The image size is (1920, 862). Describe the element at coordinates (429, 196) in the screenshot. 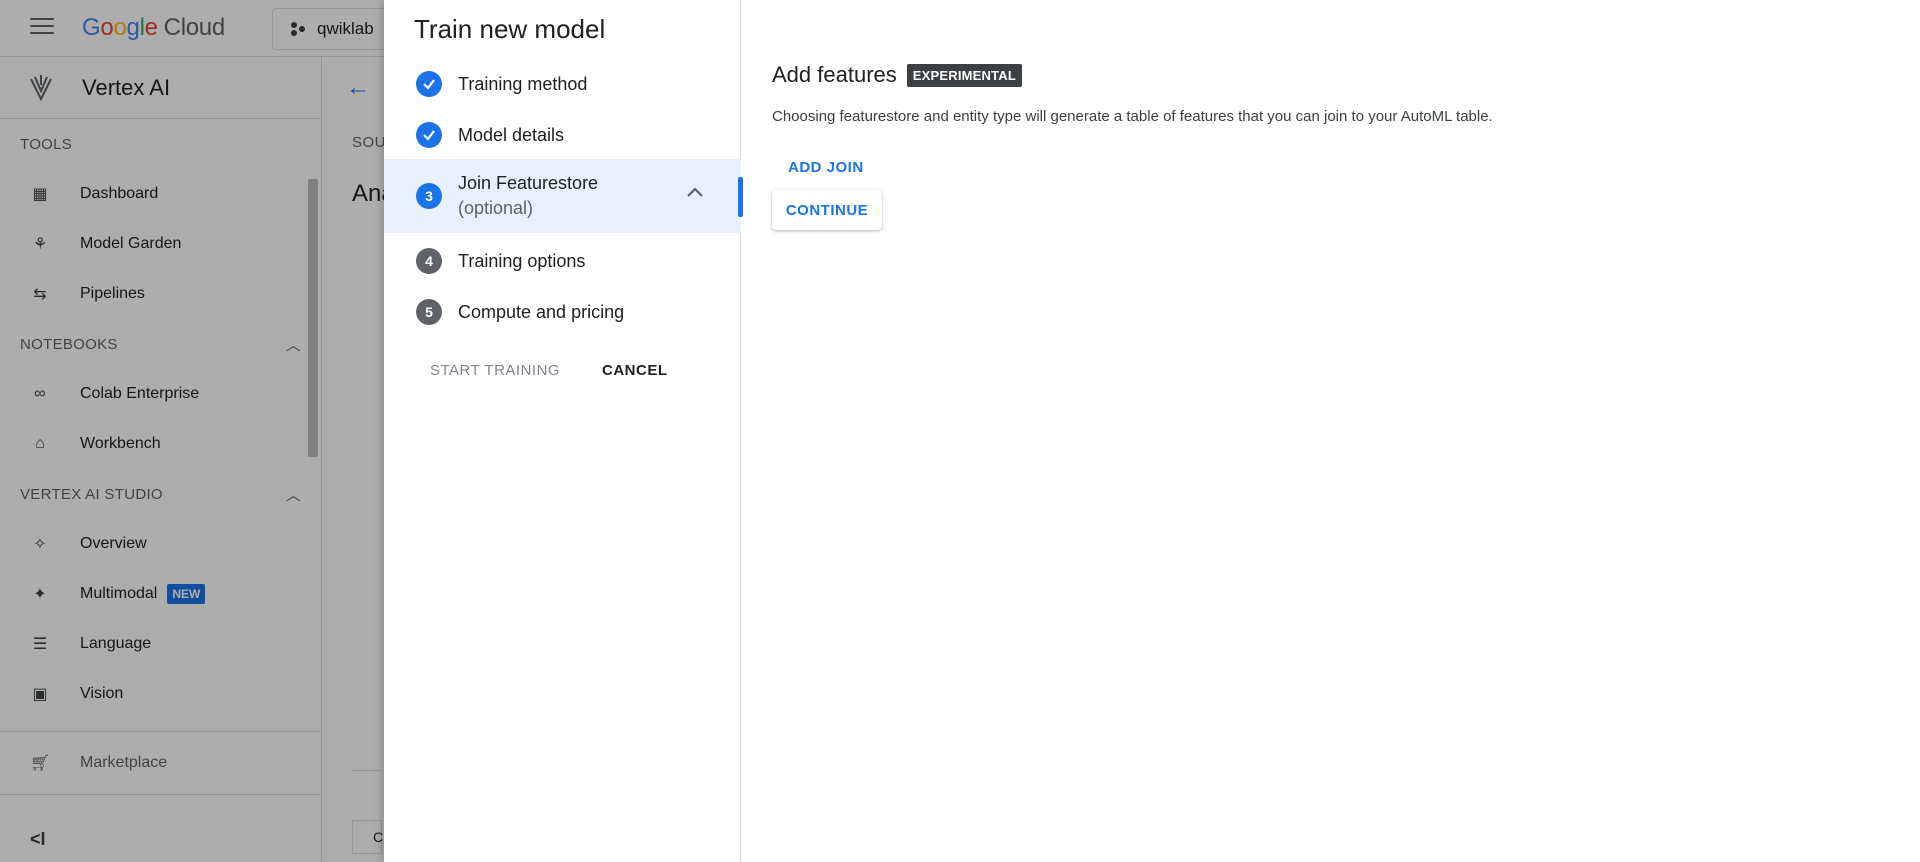

I see `step-number-badge: 3` at that location.